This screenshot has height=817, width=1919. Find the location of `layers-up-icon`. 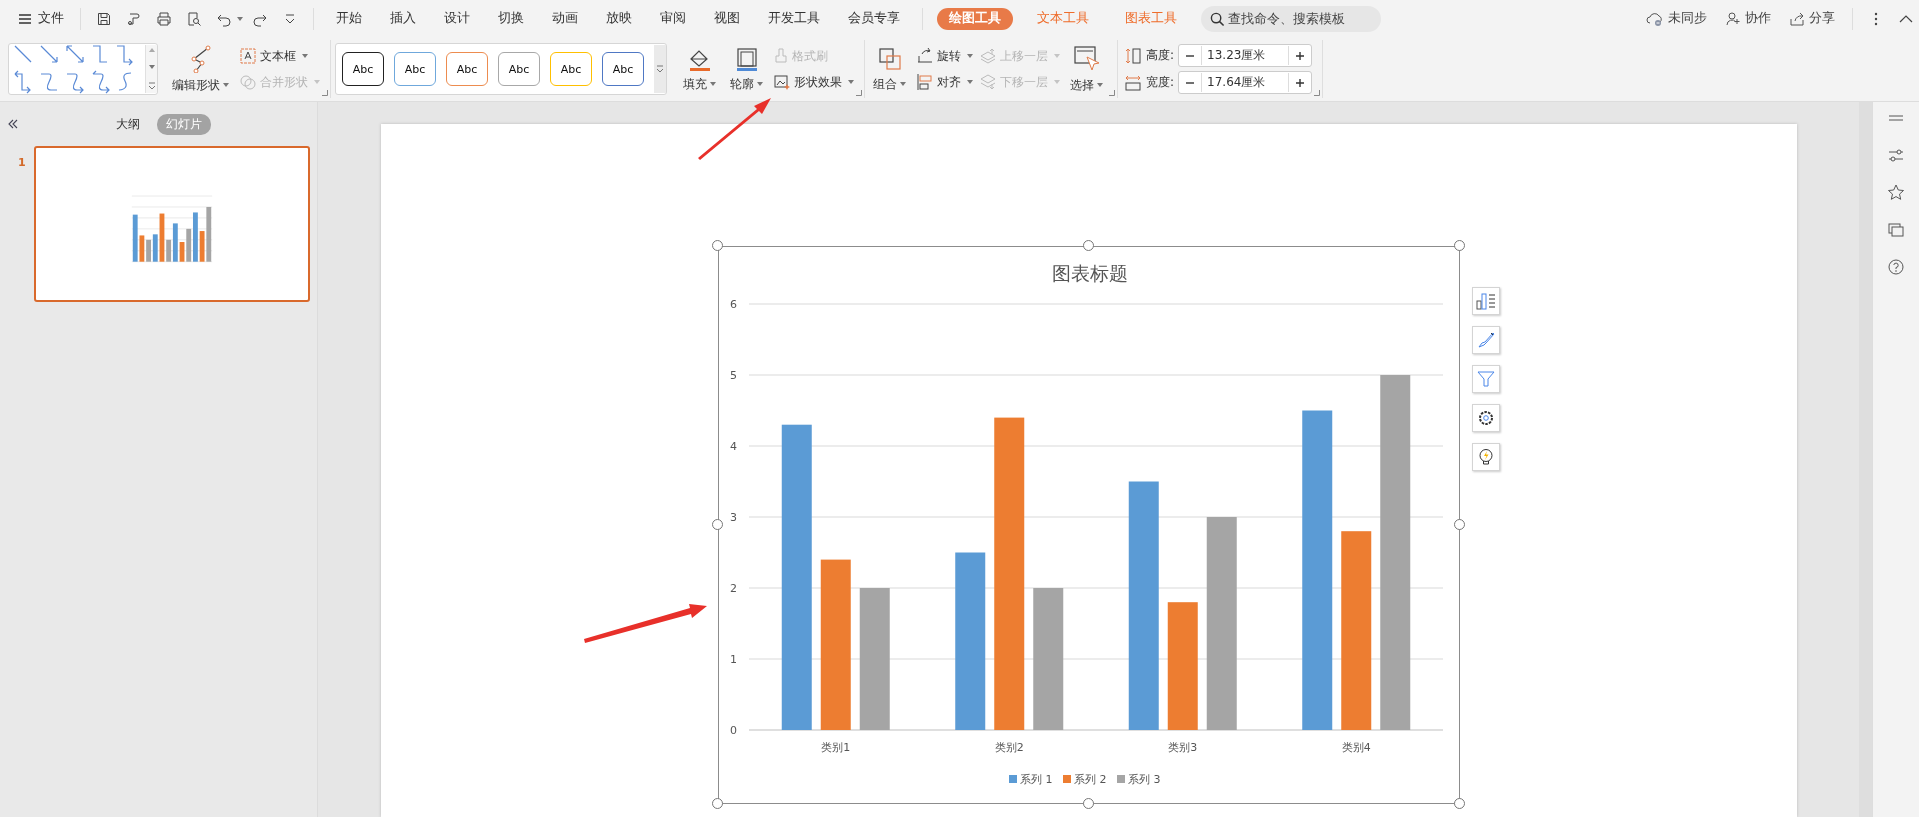

layers-up-icon is located at coordinates (988, 56).